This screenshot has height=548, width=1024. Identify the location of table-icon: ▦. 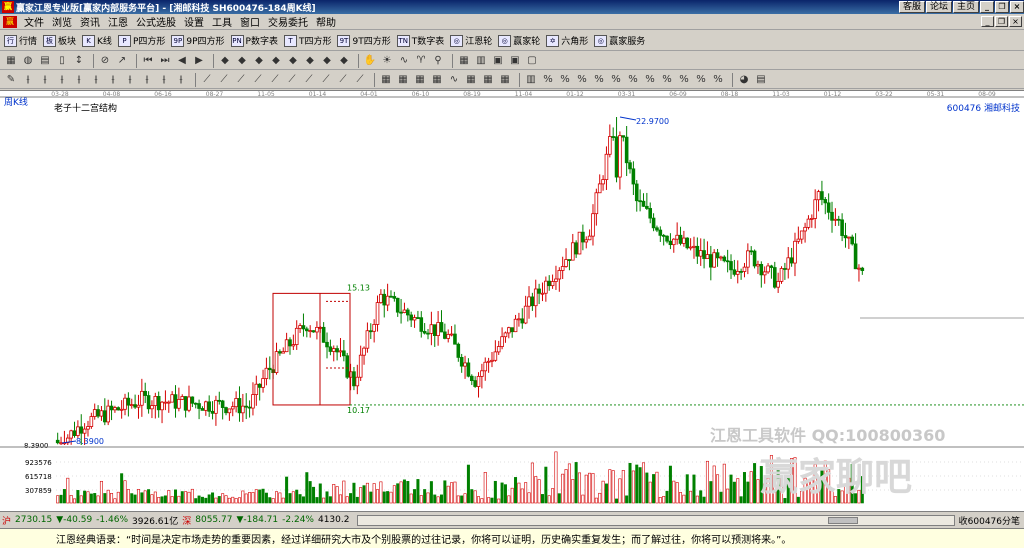
(464, 61).